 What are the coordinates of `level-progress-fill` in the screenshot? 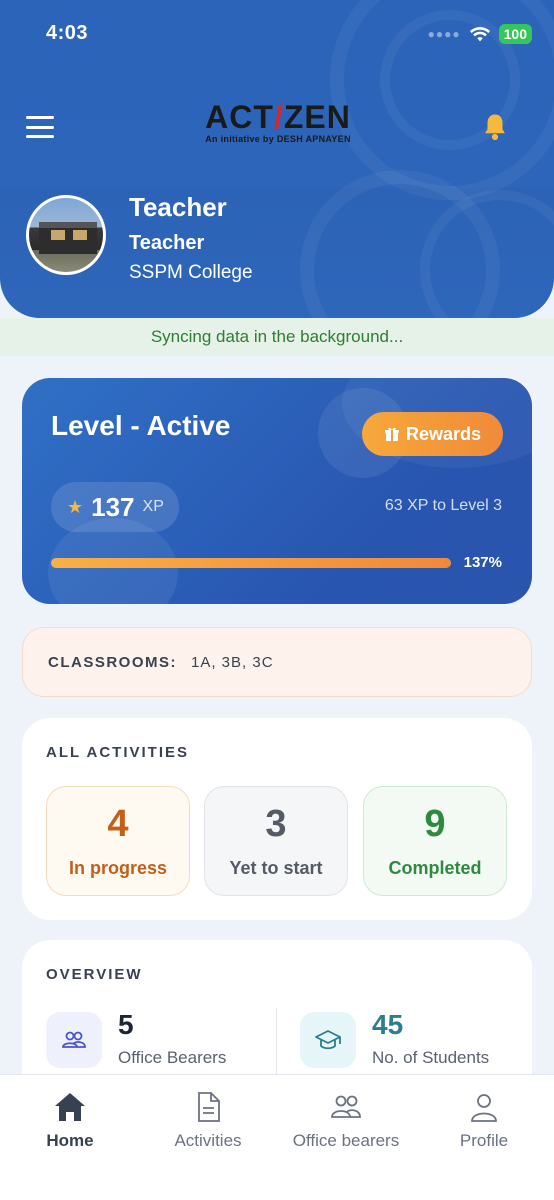 It's located at (251, 563).